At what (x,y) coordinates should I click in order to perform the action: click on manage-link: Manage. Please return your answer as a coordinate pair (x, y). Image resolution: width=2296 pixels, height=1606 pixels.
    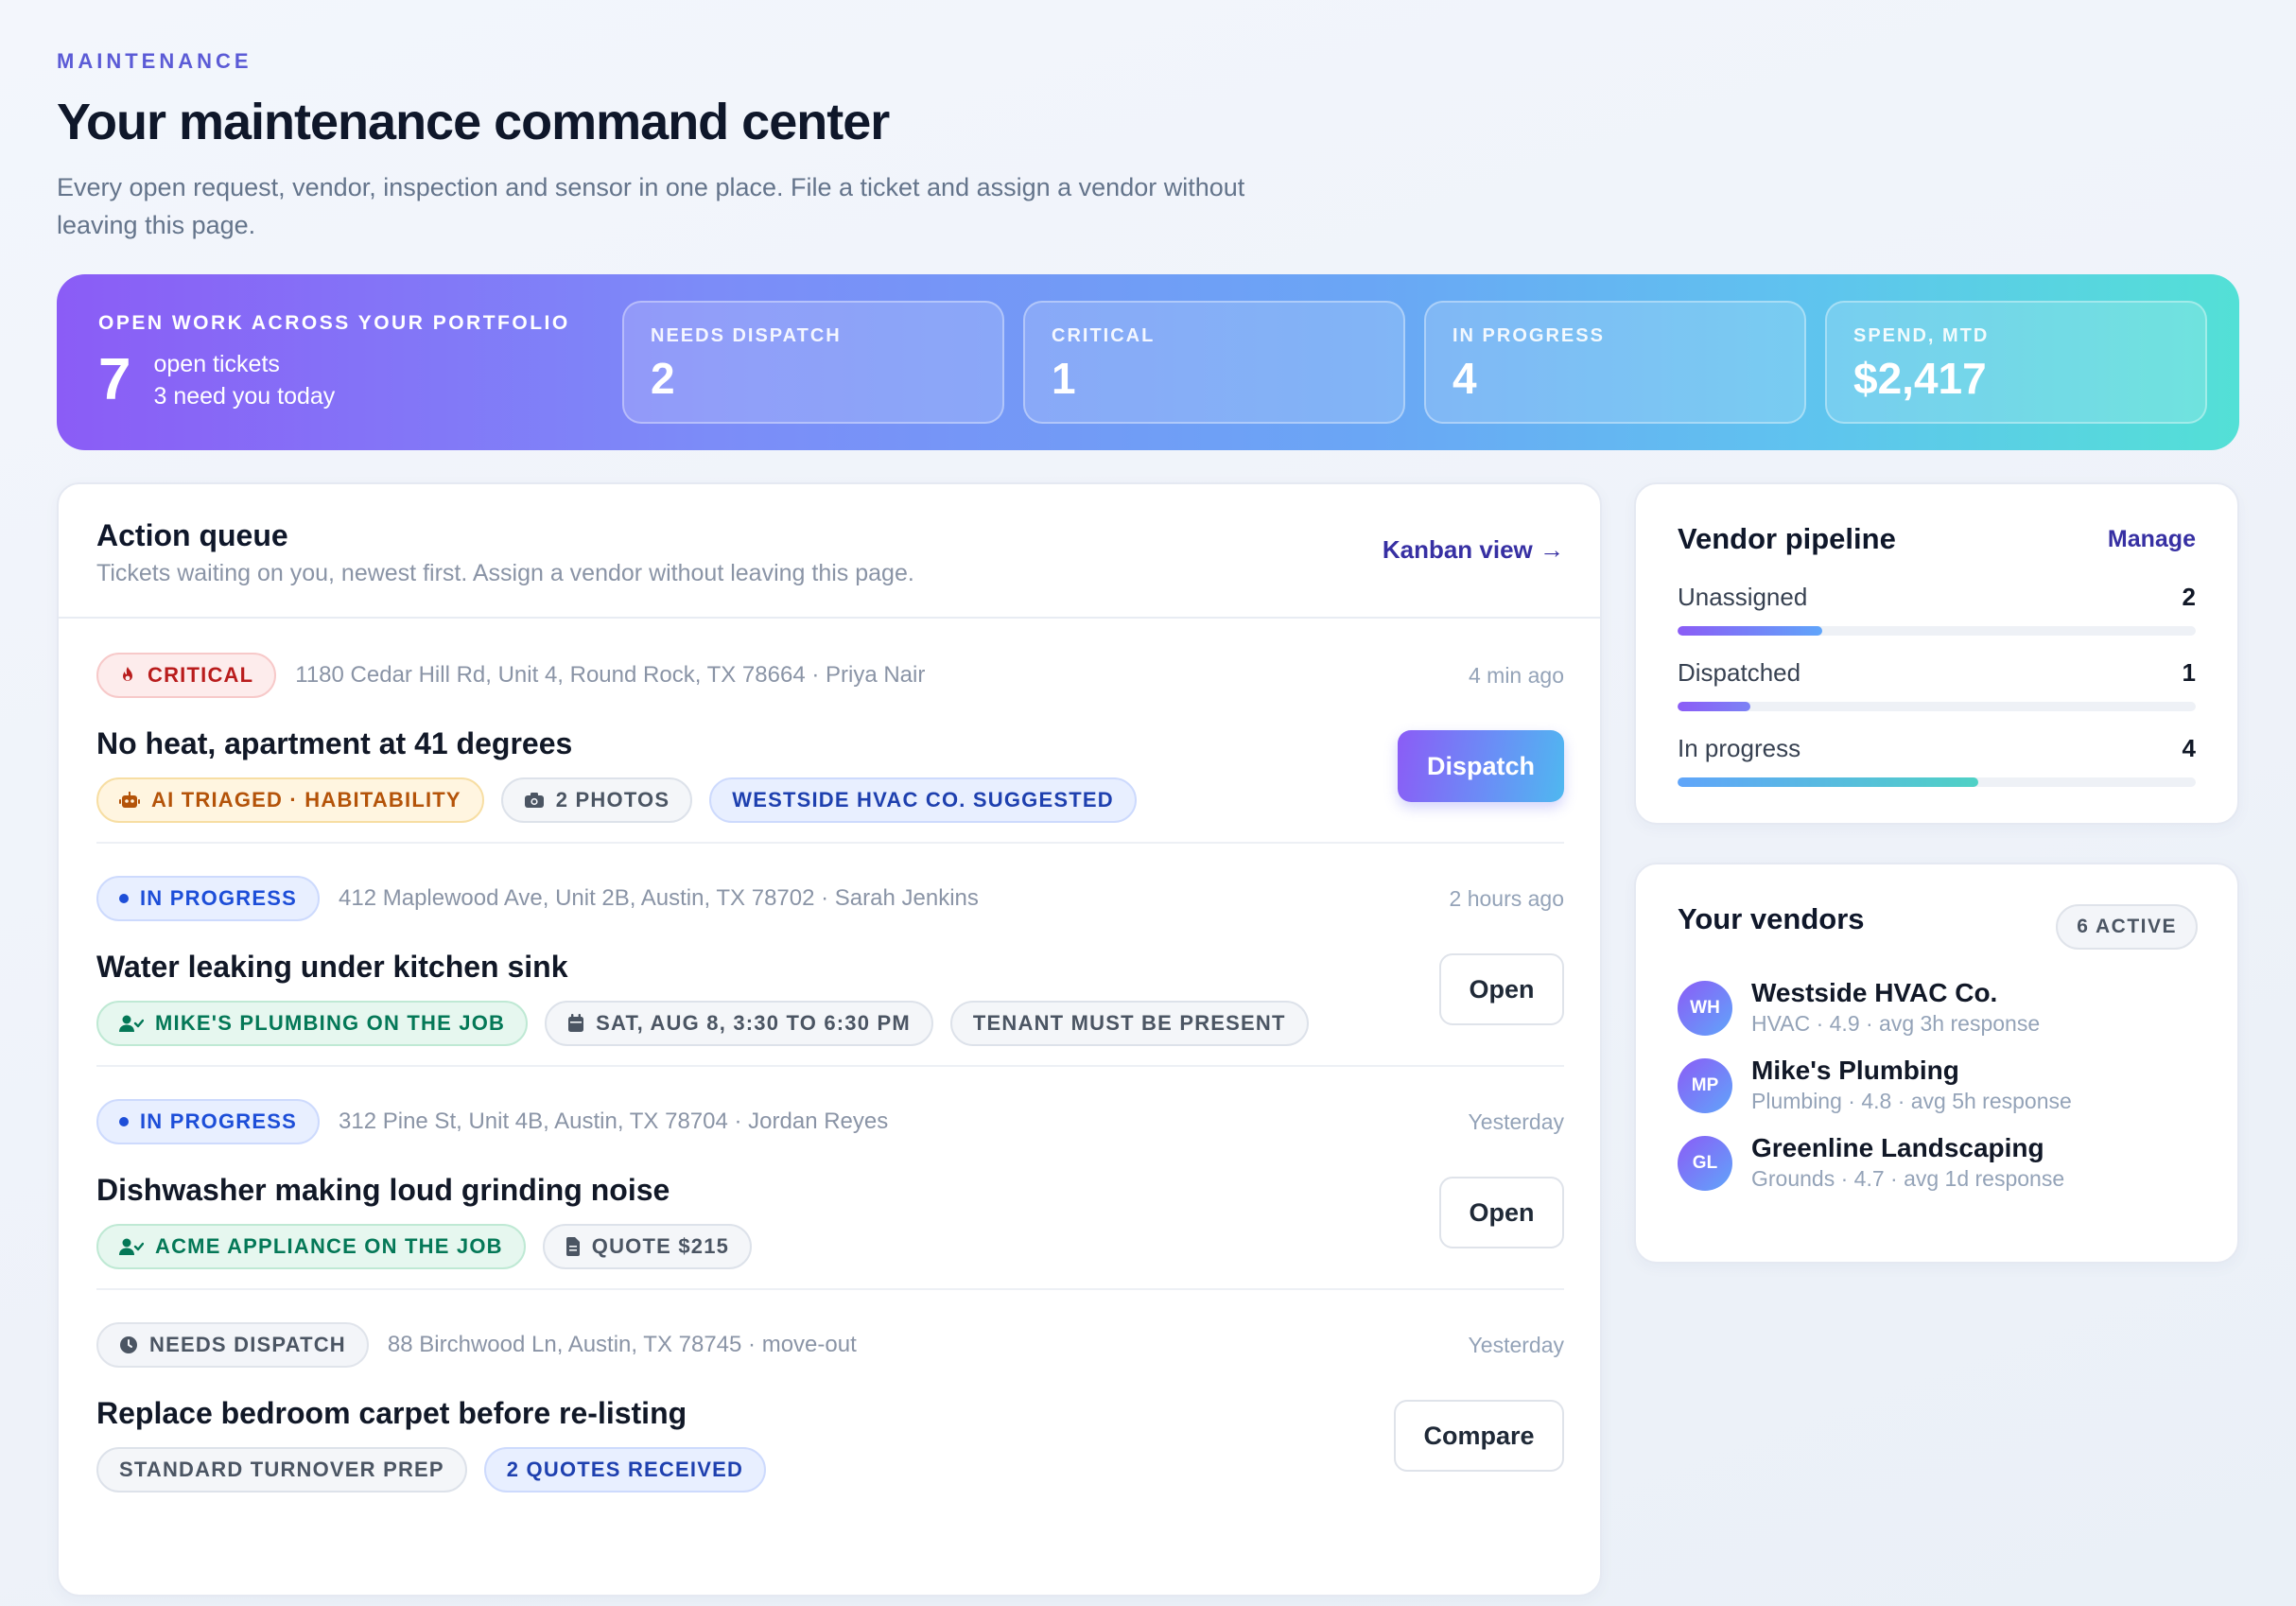
    Looking at the image, I should click on (2152, 539).